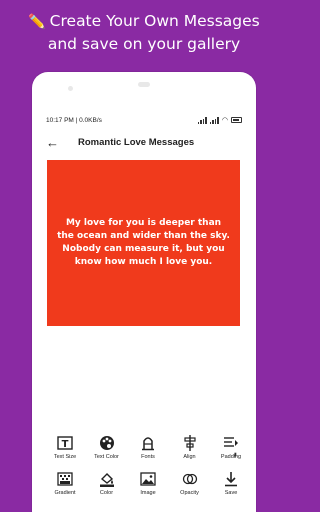  What do you see at coordinates (144, 44) in the screenshot?
I see `promo-line-2: and save on your gallery` at bounding box center [144, 44].